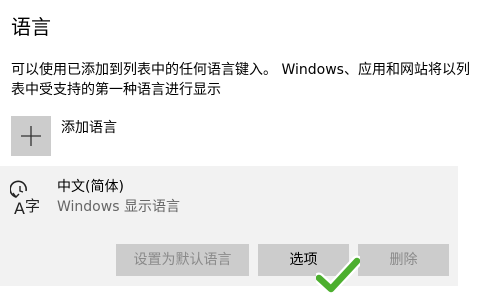  I want to click on svg-text: A, so click(19, 208).